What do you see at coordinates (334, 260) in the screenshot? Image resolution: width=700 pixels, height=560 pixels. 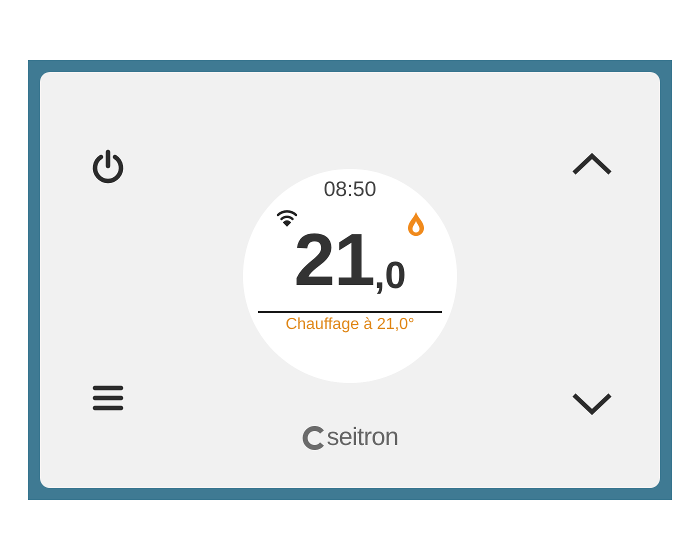 I see `temperature-whole: 21` at bounding box center [334, 260].